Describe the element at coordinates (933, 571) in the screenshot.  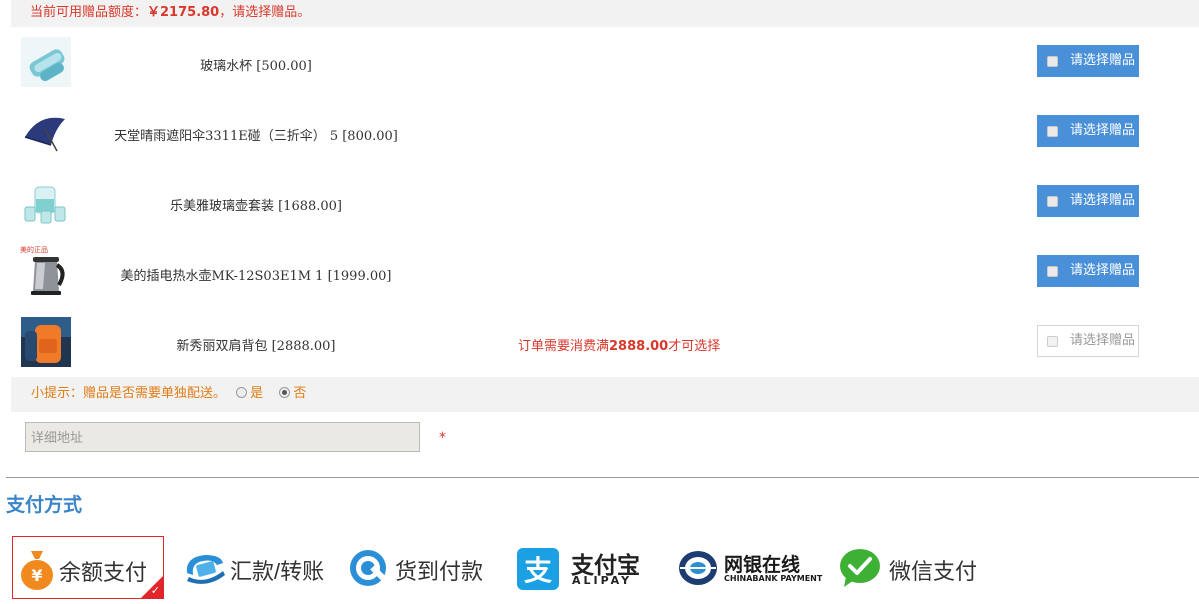
I see `pay-option-label: 微信支付` at that location.